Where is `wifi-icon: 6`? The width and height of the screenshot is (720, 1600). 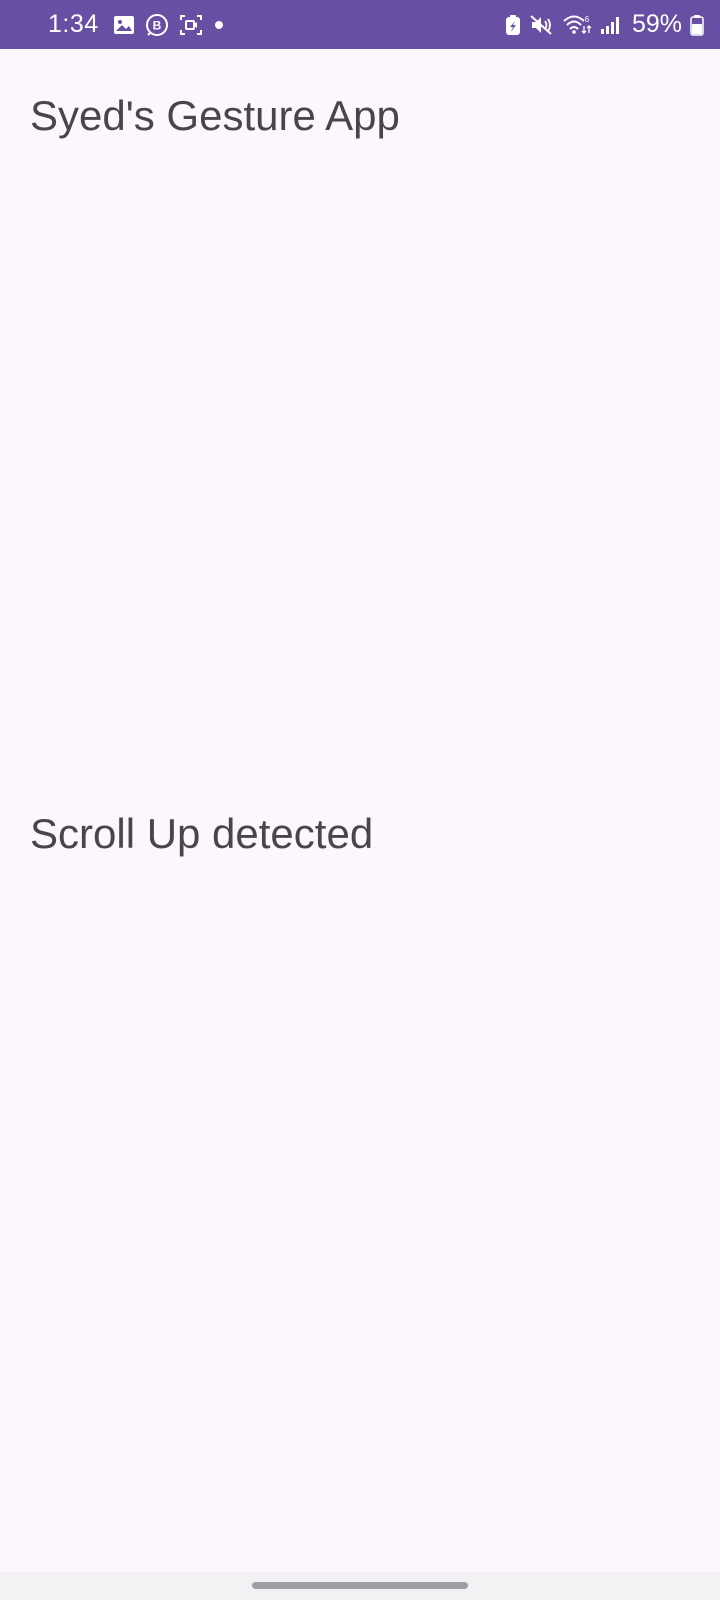 wifi-icon: 6 is located at coordinates (577, 25).